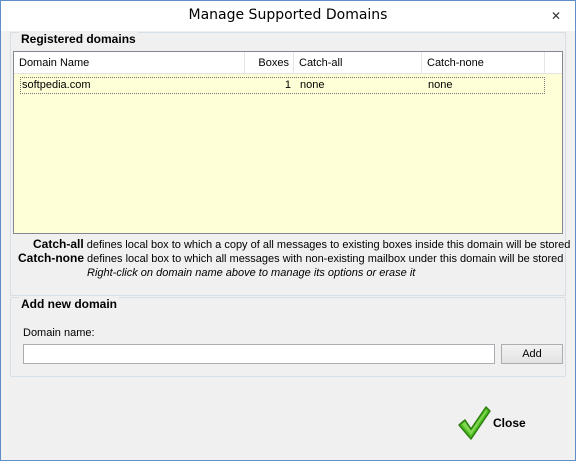 This screenshot has height=461, width=576. I want to click on cell-catch-all: none, so click(312, 85).